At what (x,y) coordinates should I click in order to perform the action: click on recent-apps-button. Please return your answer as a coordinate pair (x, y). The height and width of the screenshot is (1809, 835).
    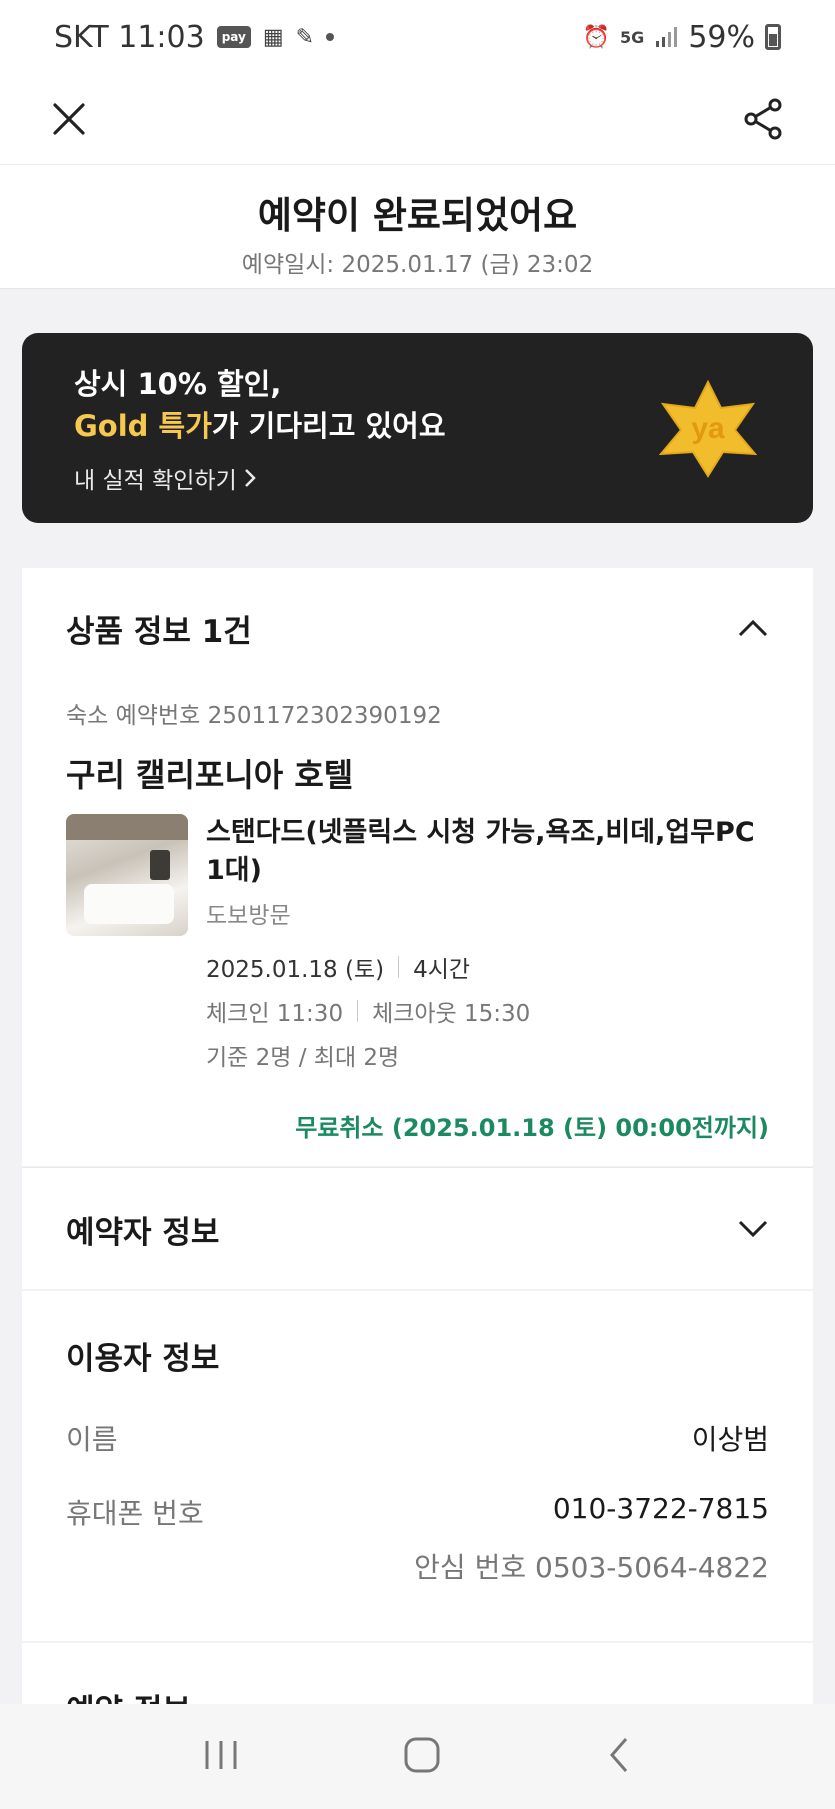
    Looking at the image, I should click on (221, 1757).